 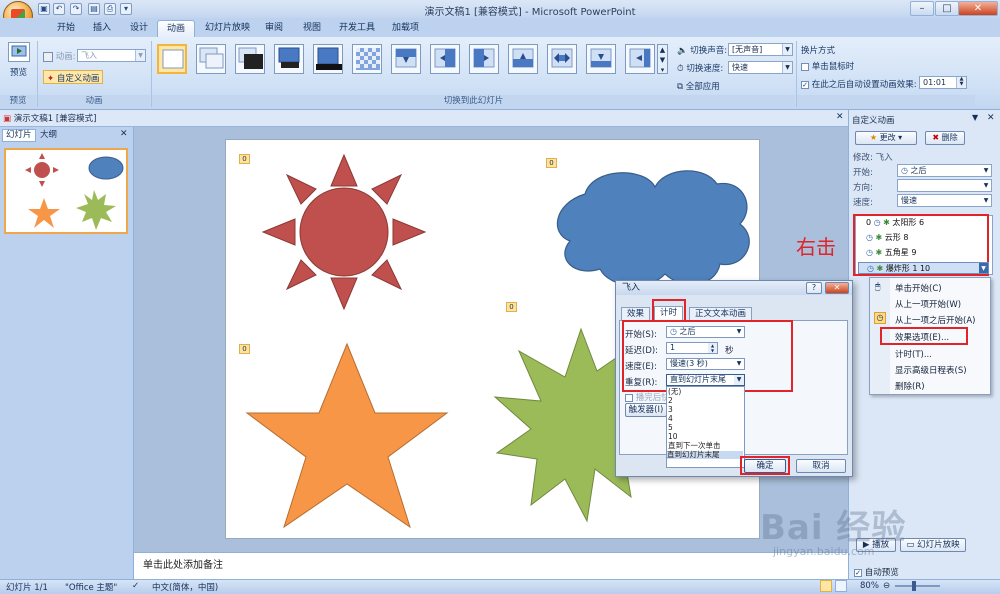 I want to click on tab-insert: 插入, so click(x=102, y=29).